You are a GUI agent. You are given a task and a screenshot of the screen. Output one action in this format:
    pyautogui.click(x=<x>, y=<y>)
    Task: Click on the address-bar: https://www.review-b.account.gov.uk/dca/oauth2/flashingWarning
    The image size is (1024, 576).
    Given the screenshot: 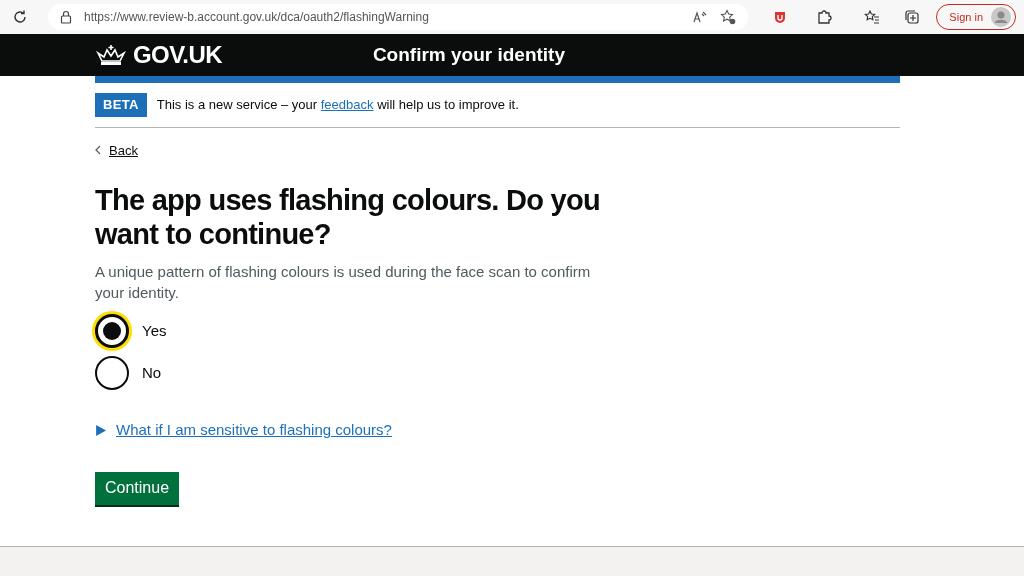 What is the action you would take?
    pyautogui.click(x=398, y=17)
    